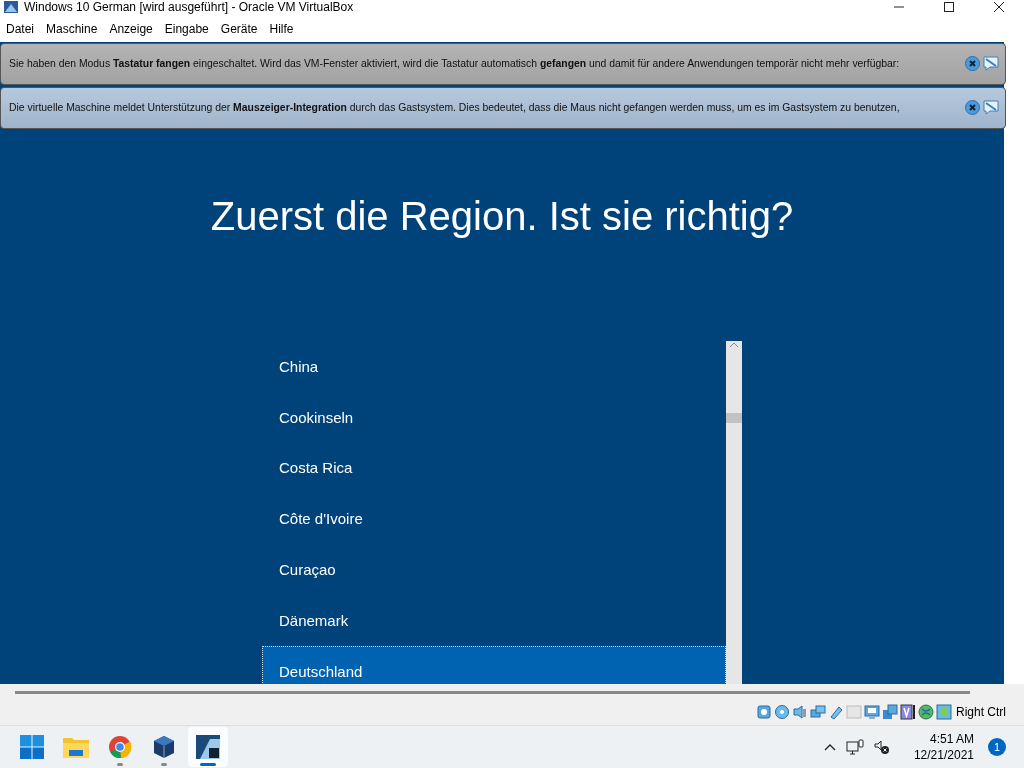 This screenshot has height=768, width=1024. Describe the element at coordinates (908, 711) in the screenshot. I see `letter-v-icon` at that location.